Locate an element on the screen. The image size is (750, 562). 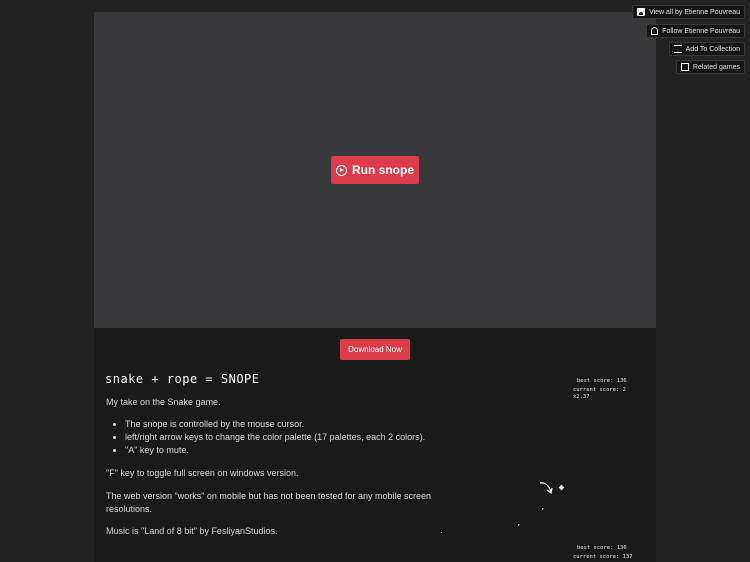
play-circle-icon is located at coordinates (341, 170).